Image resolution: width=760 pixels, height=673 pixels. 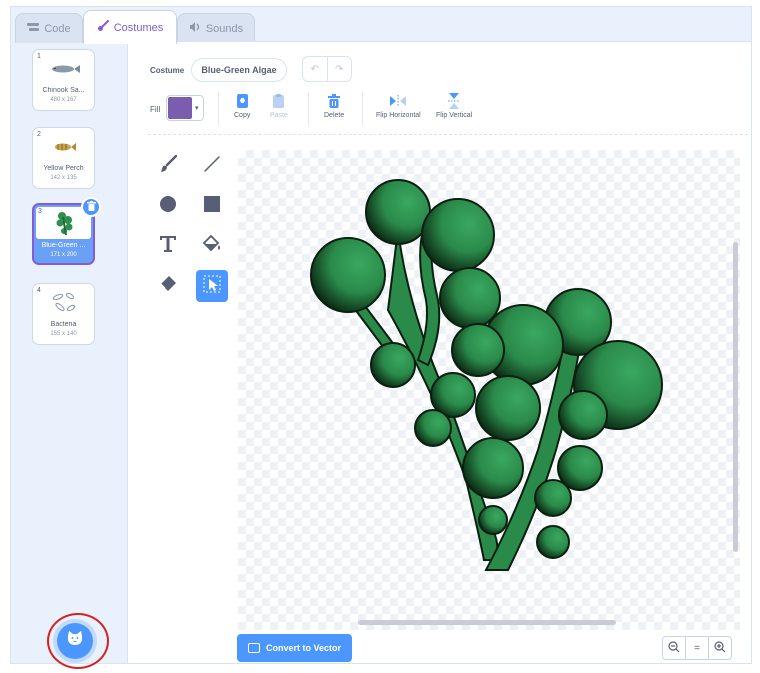 I want to click on undo-icon: ↶, so click(x=314, y=69).